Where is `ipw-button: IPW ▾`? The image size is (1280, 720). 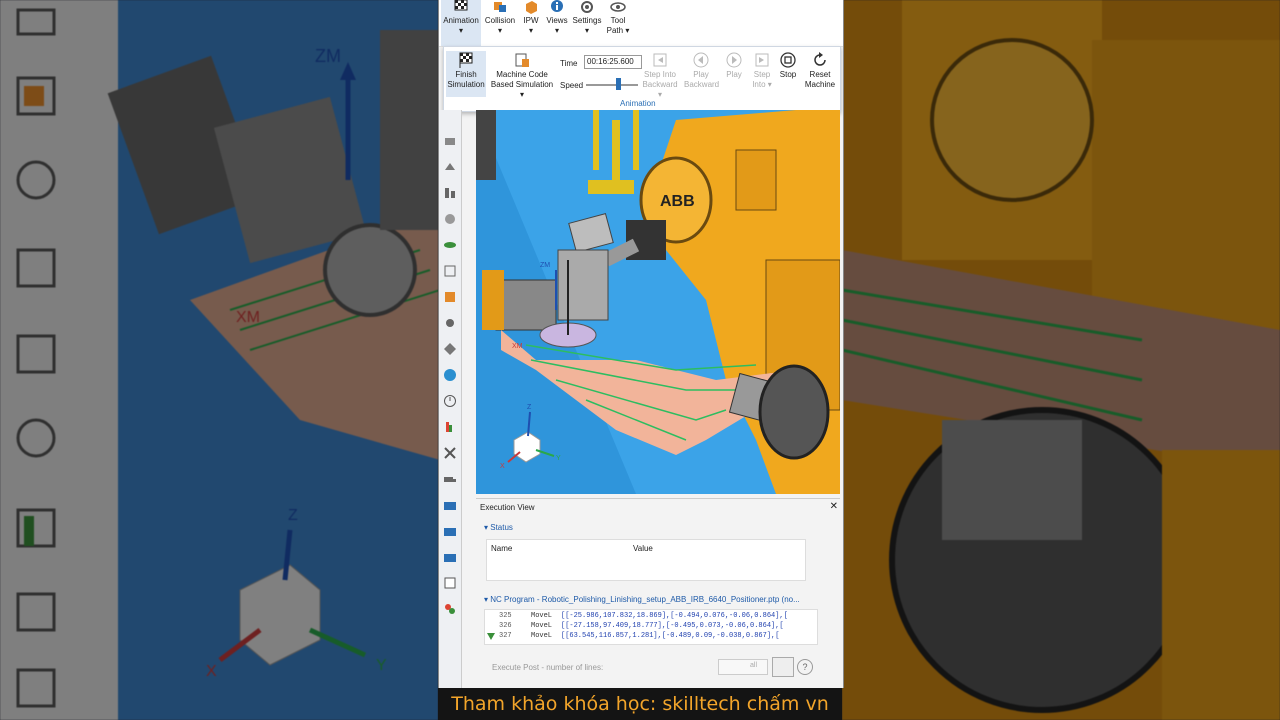
ipw-button: IPW ▾ is located at coordinates (531, 18).